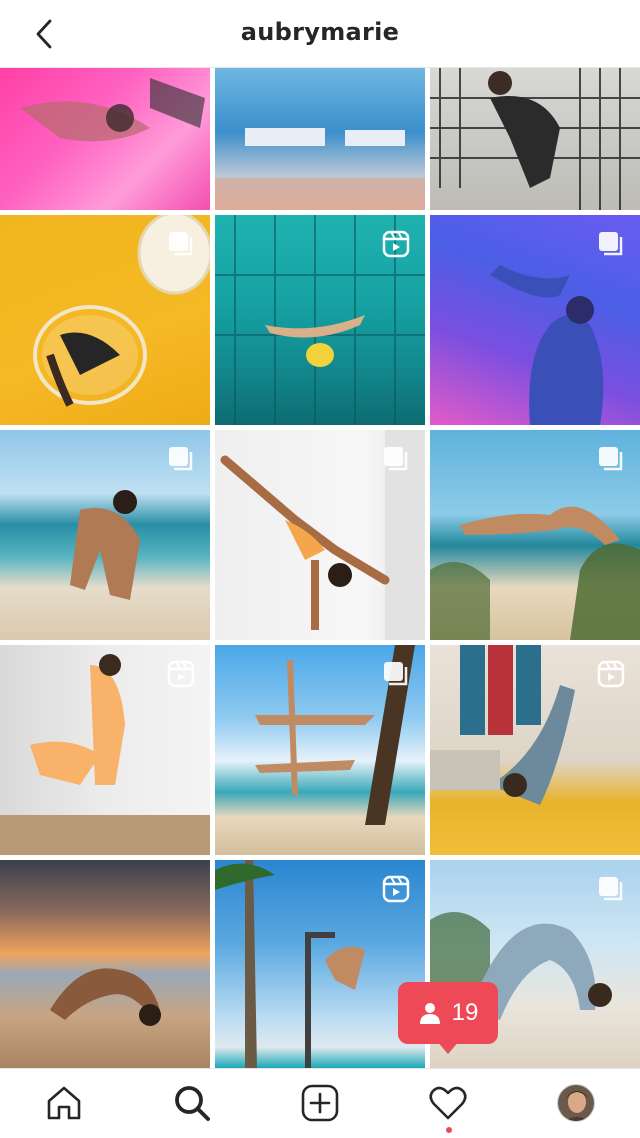 The height and width of the screenshot is (1138, 640). Describe the element at coordinates (448, 1047) in the screenshot. I see `bubble-pointer` at that location.